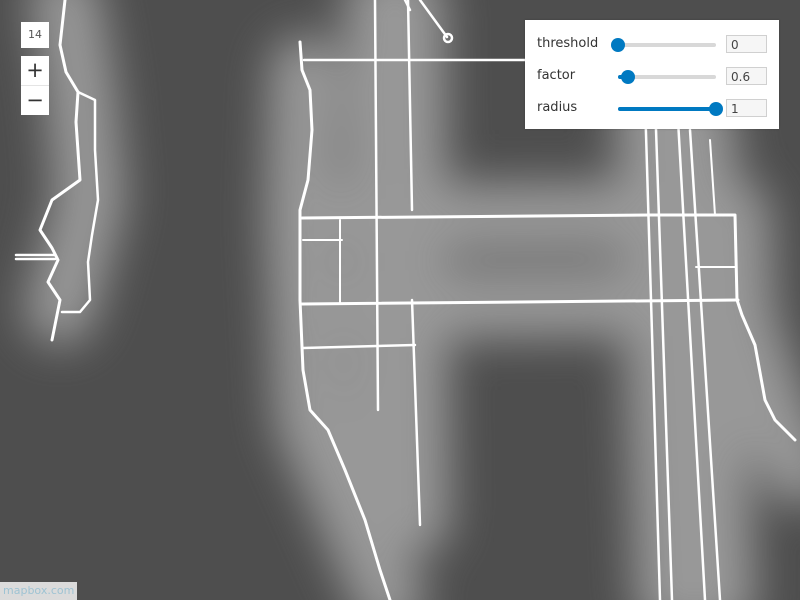 Image resolution: width=800 pixels, height=600 pixels. What do you see at coordinates (35, 100) in the screenshot?
I see `zoom-out-button: −` at bounding box center [35, 100].